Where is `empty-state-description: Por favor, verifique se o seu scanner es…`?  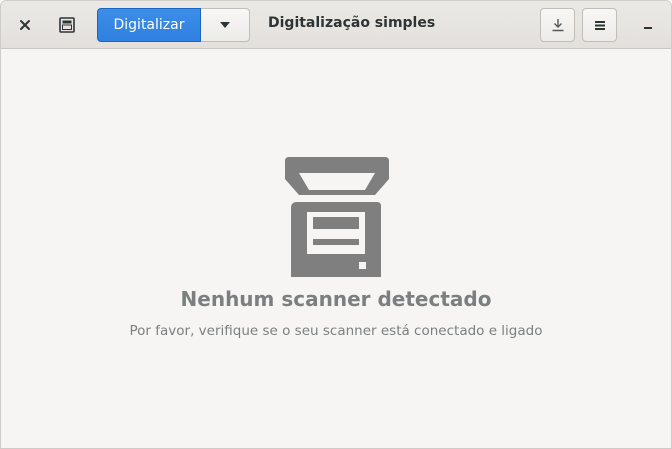 empty-state-description: Por favor, verifique se o seu scanner es… is located at coordinates (336, 331).